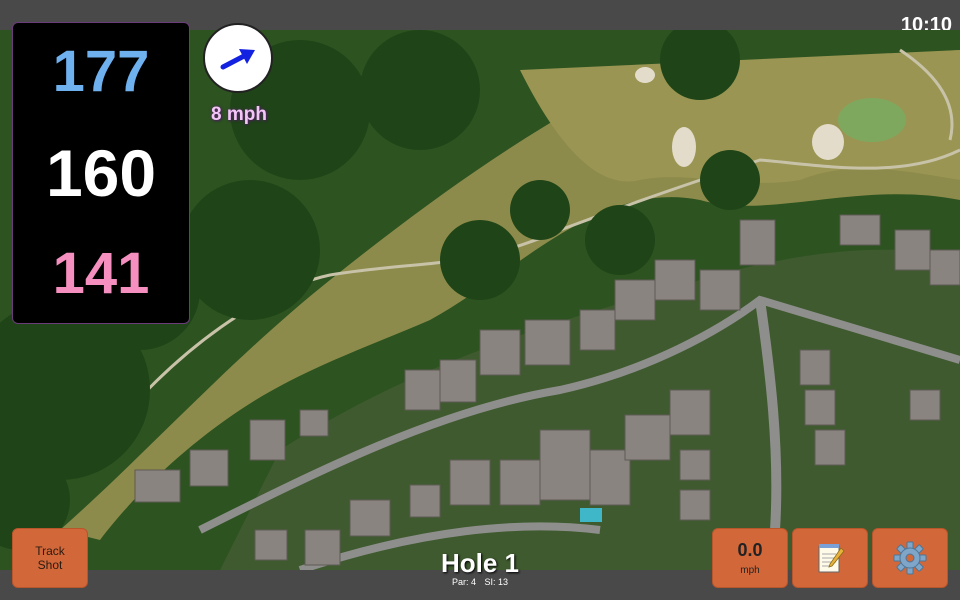 Image resolution: width=960 pixels, height=600 pixels. I want to click on back-distance: 177, so click(101, 71).